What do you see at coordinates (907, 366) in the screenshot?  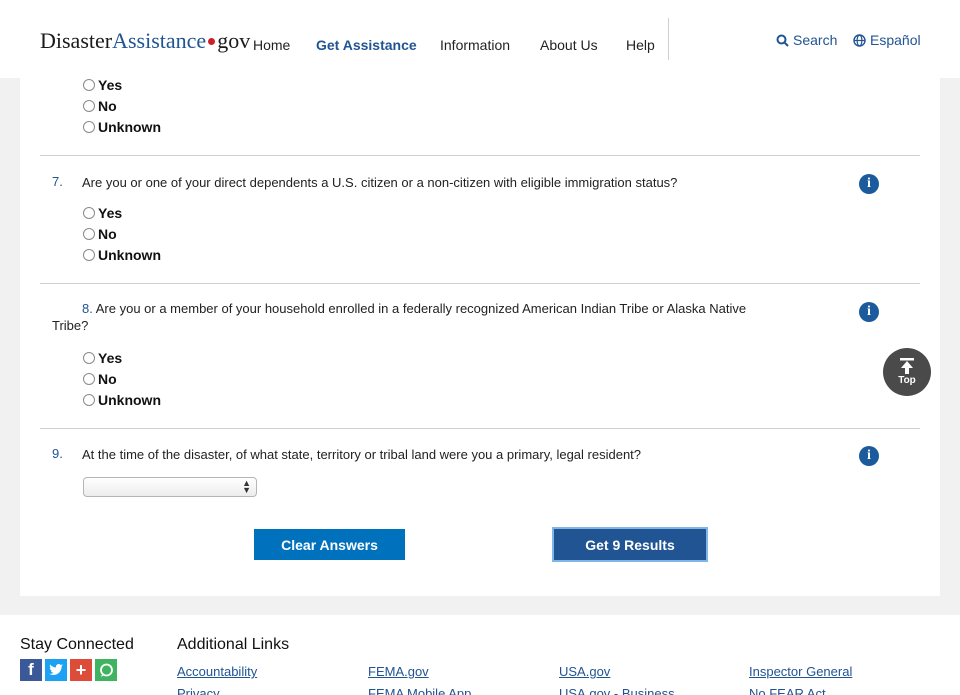 I see `arrow-up-icon` at bounding box center [907, 366].